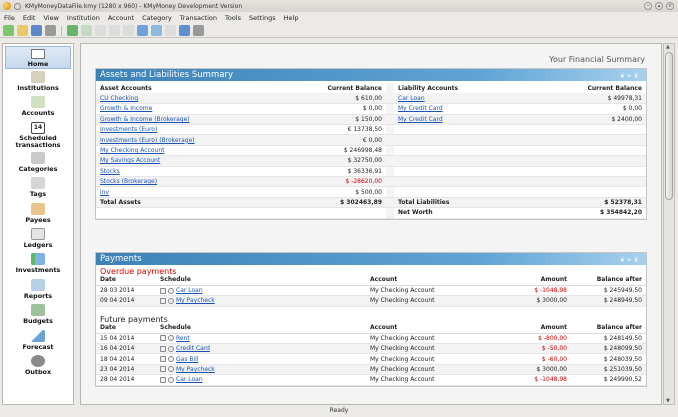 The width and height of the screenshot is (678, 417). What do you see at coordinates (431, 359) in the screenshot?
I see `payment-account: My Checking Account` at bounding box center [431, 359].